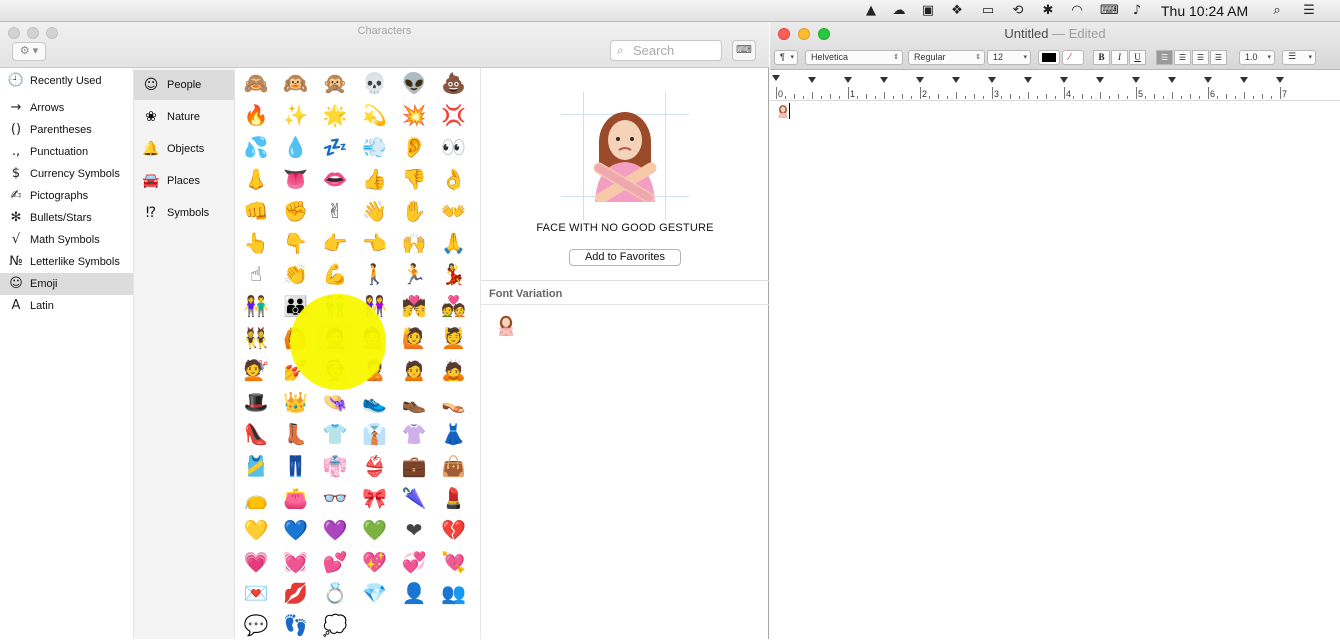  What do you see at coordinates (256, 115) in the screenshot?
I see `emoji-cell: 🔥` at bounding box center [256, 115].